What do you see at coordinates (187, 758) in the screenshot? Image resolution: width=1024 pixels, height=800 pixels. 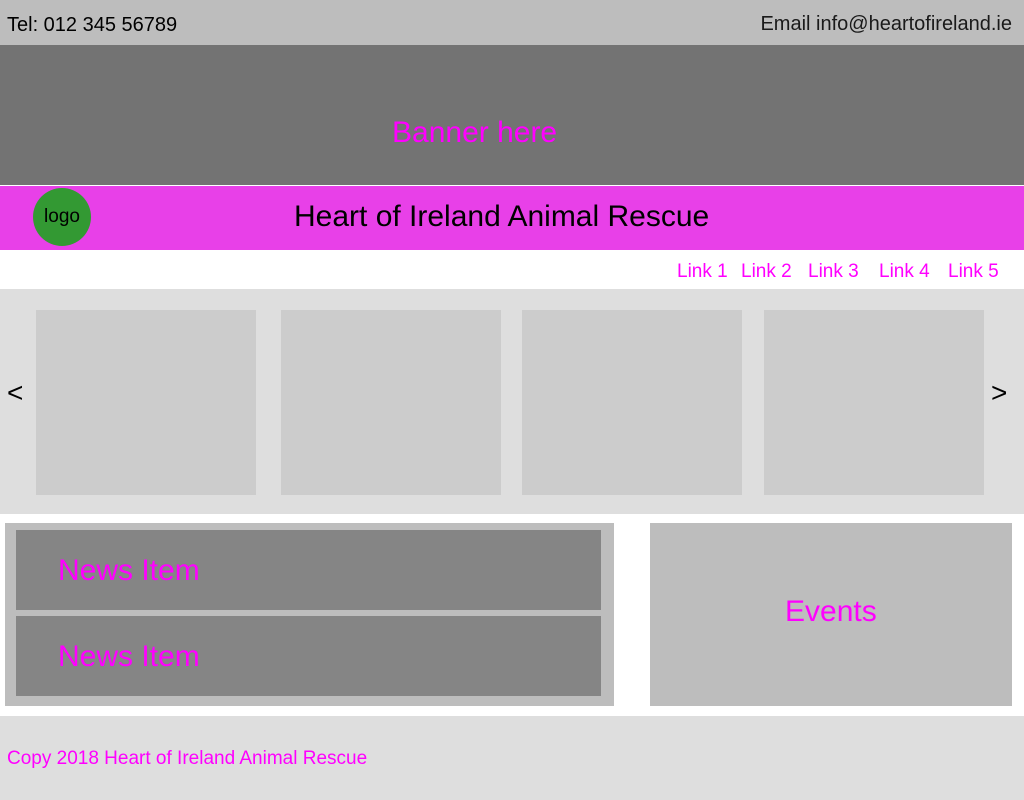 I see `copyright-text: Copy 2018 Heart of Ireland Animal Rescue` at bounding box center [187, 758].